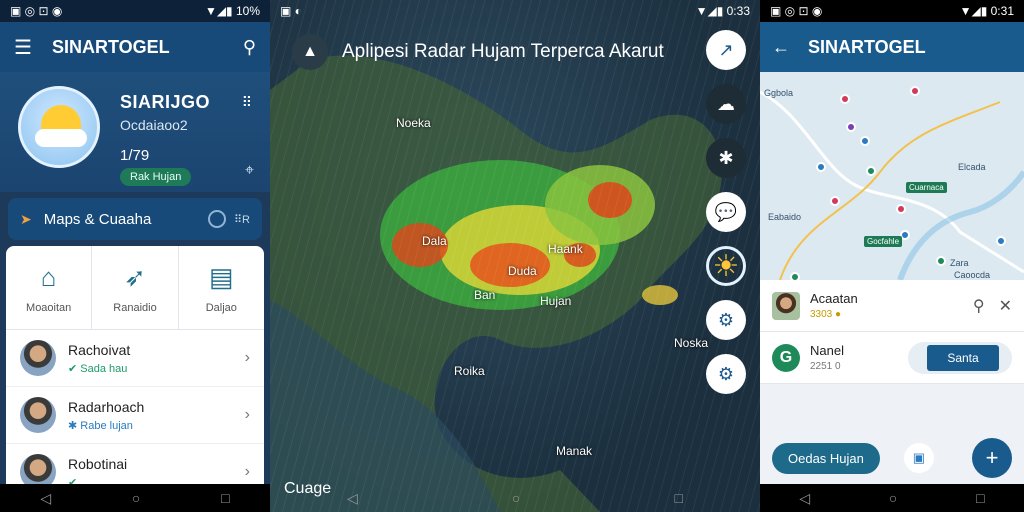  Describe the element at coordinates (221, 307) in the screenshot. I see `quick-action-label: Daljao` at that location.